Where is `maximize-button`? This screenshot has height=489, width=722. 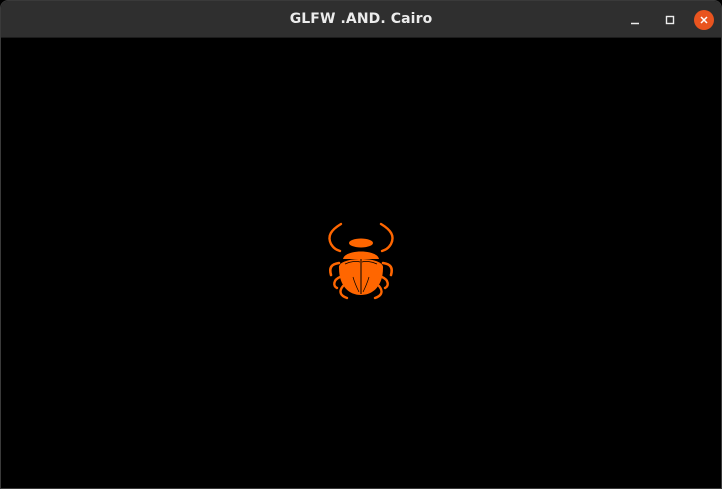
maximize-button is located at coordinates (670, 20).